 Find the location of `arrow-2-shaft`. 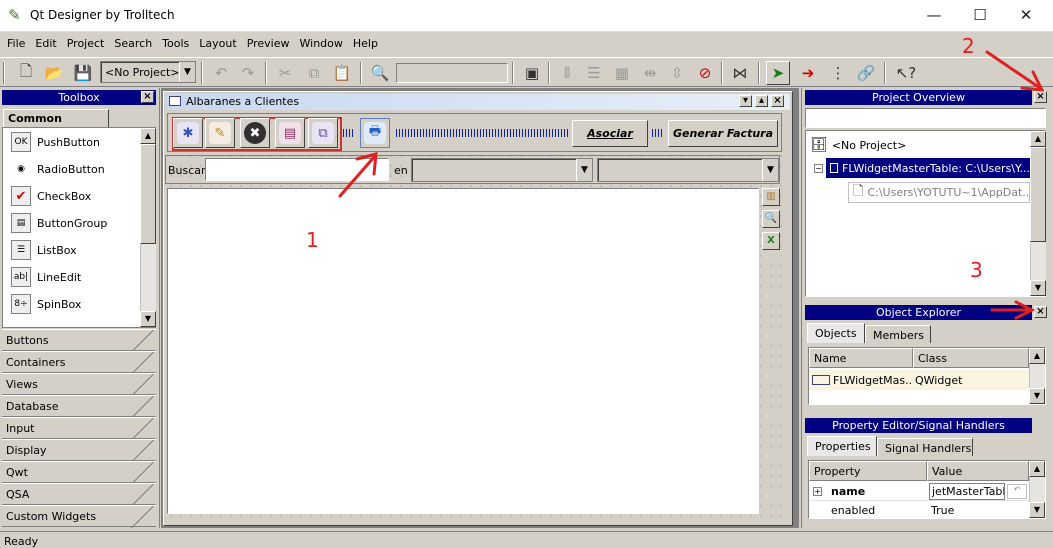

arrow-2-shaft is located at coordinates (1013, 70).